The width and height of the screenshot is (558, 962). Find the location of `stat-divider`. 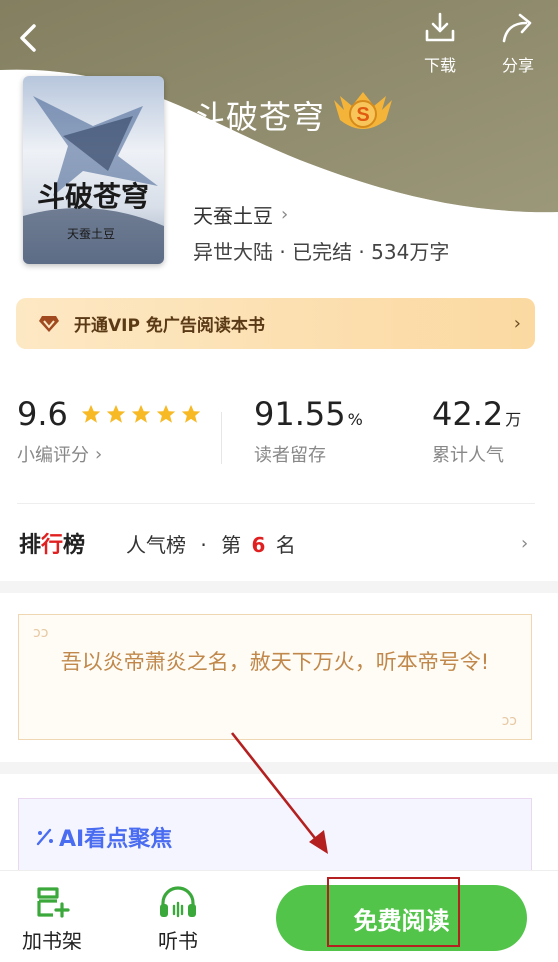

stat-divider is located at coordinates (221, 438).